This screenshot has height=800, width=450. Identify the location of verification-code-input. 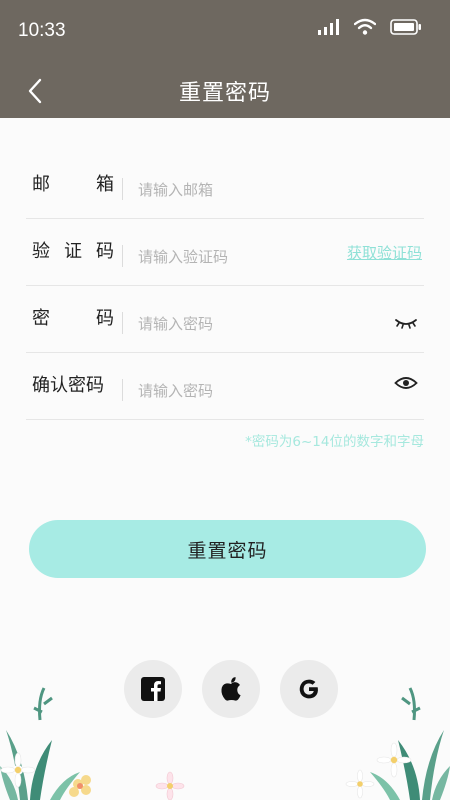
(238, 257).